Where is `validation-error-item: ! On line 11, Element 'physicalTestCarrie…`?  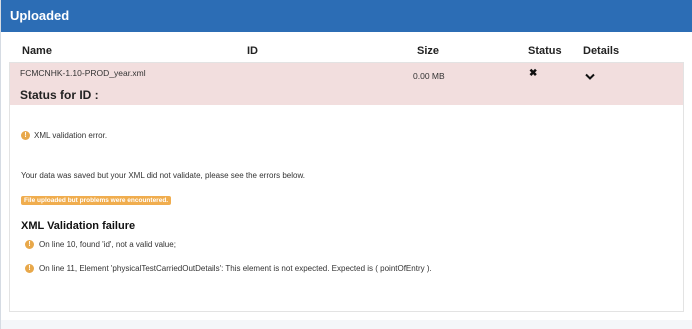 validation-error-item: ! On line 11, Element 'physicalTestCarrie… is located at coordinates (228, 269).